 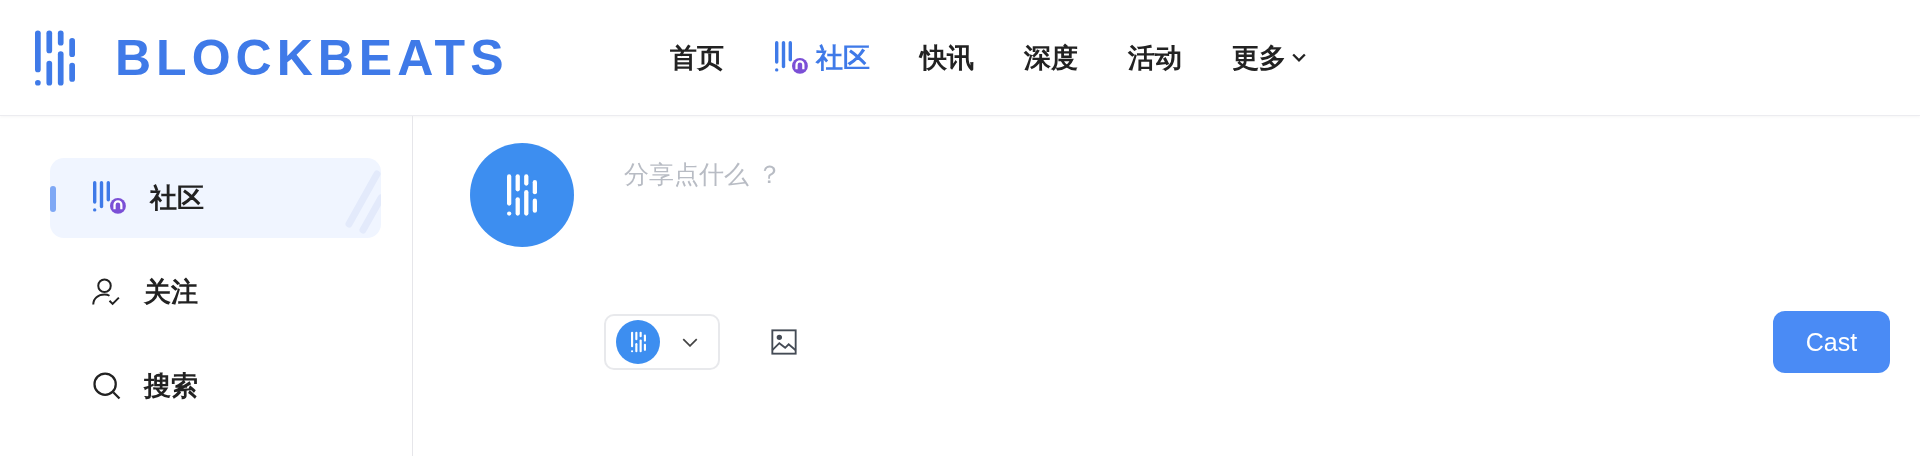 What do you see at coordinates (107, 292) in the screenshot?
I see `user-check-icon` at bounding box center [107, 292].